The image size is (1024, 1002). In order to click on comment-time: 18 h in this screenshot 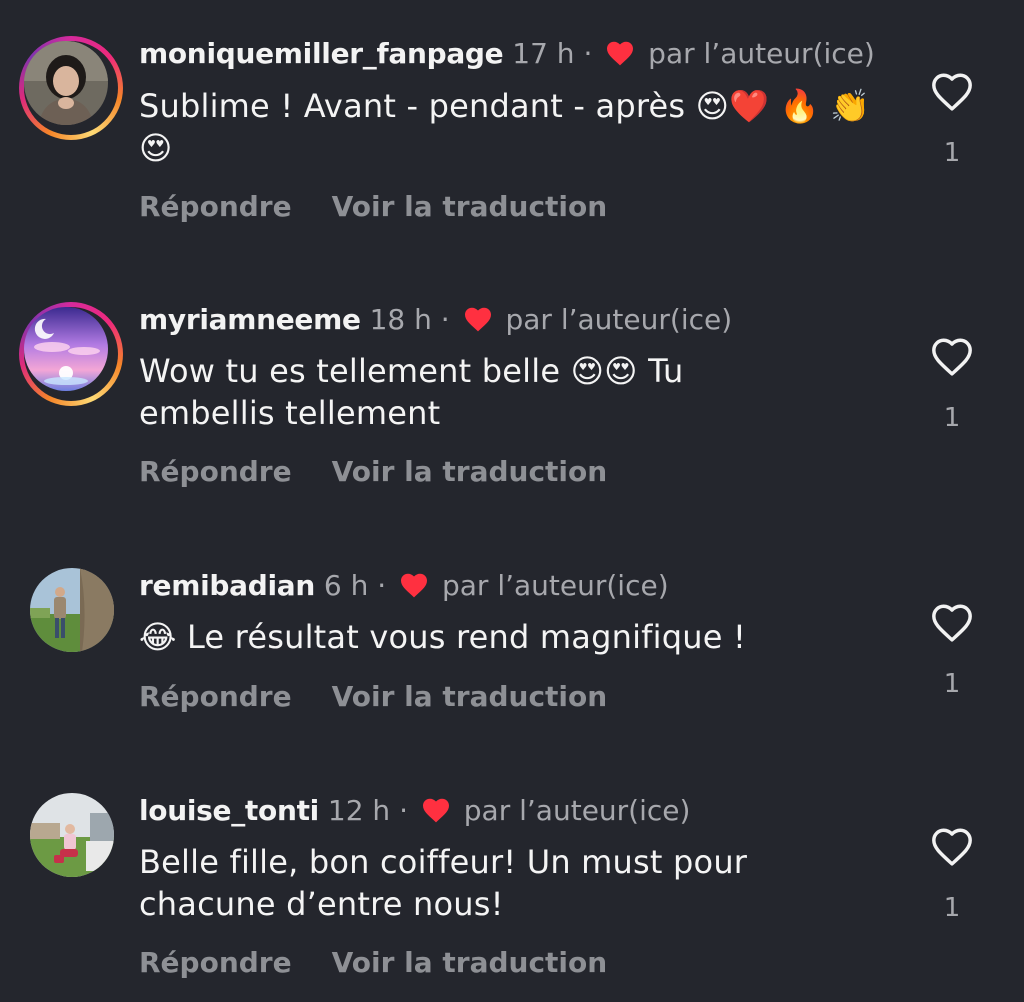, I will do `click(400, 319)`.